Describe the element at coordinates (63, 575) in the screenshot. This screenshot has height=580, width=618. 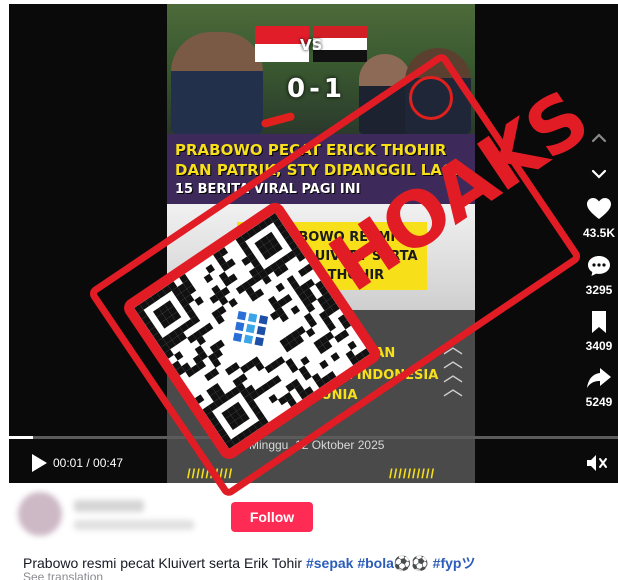
I see `see-translation-link: See translation` at that location.